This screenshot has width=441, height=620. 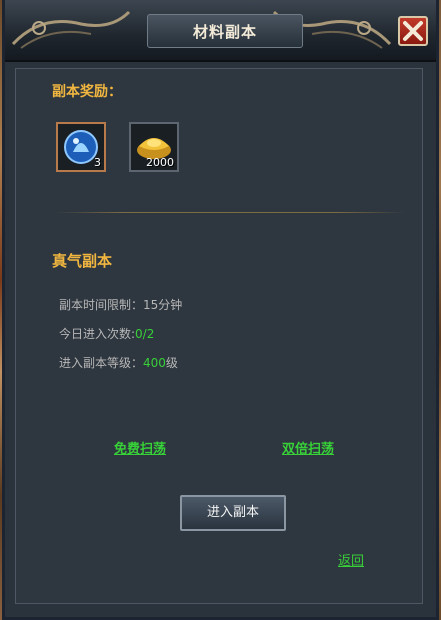 I want to click on close-icon, so click(x=413, y=31).